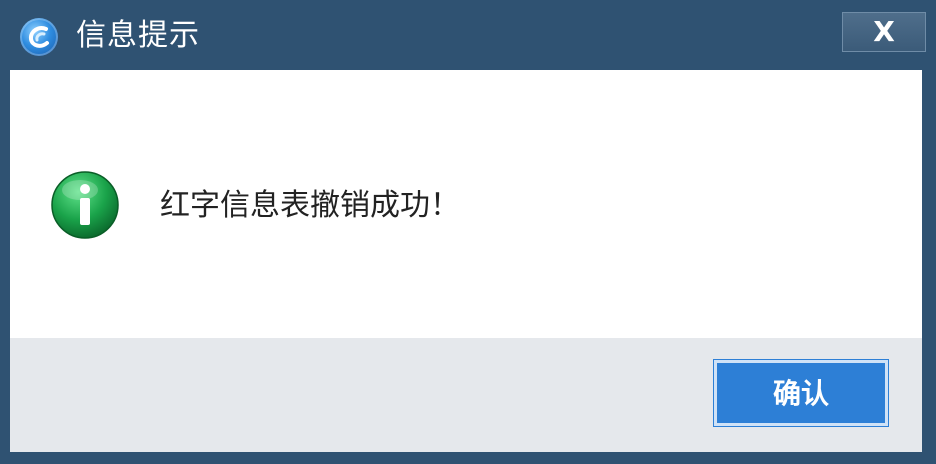 The height and width of the screenshot is (464, 936). Describe the element at coordinates (39, 37) in the screenshot. I see `app-logo-icon` at that location.